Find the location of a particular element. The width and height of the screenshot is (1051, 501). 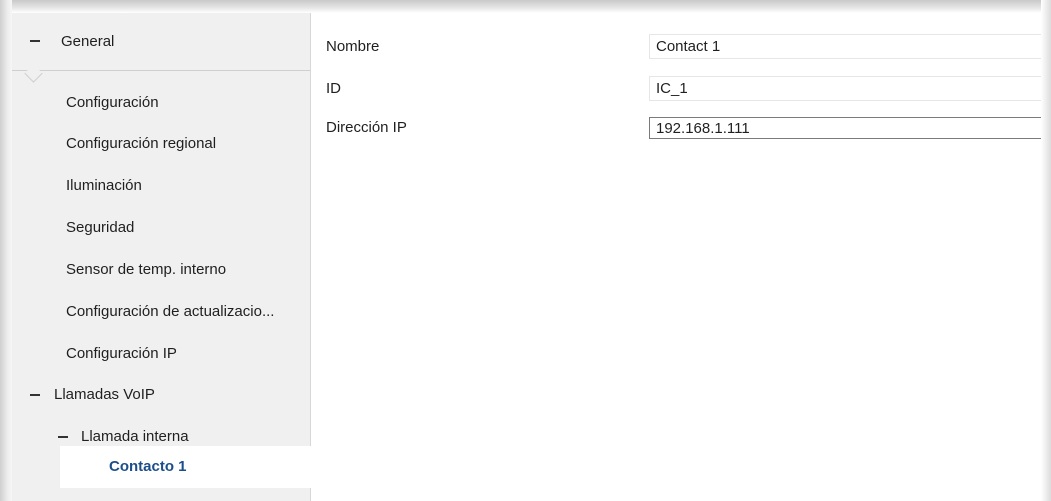

sidebar-item-llamadas-voip: Llamadas VoIP is located at coordinates (161, 395).